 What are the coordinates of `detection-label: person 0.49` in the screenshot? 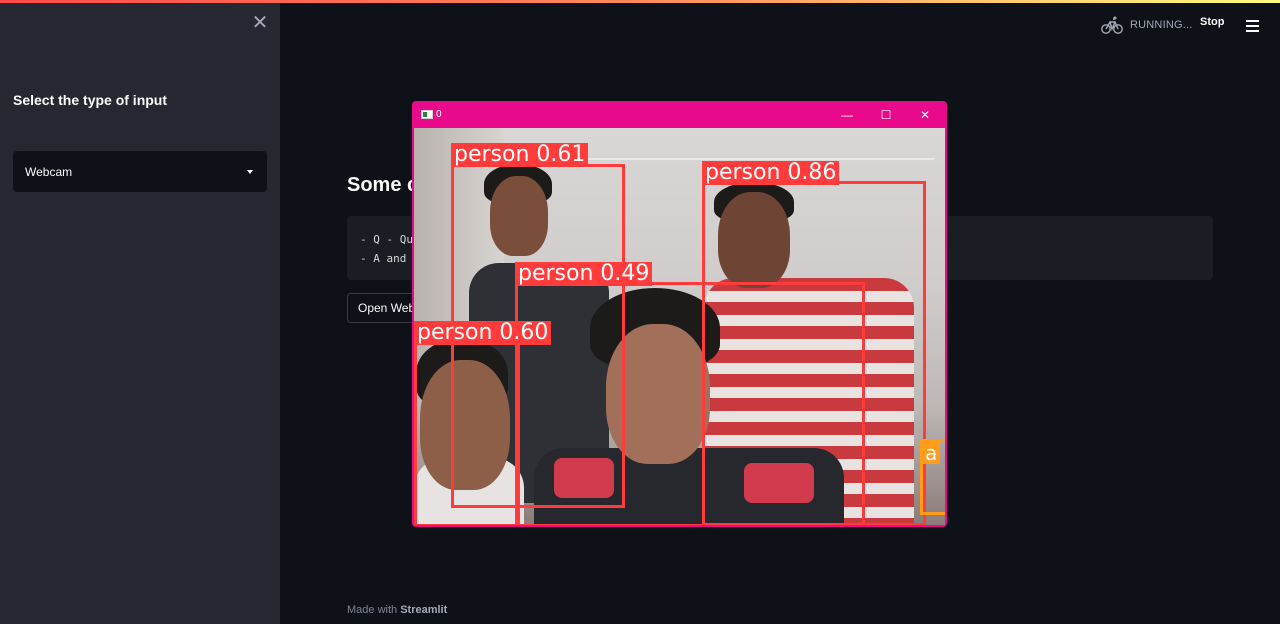 It's located at (584, 274).